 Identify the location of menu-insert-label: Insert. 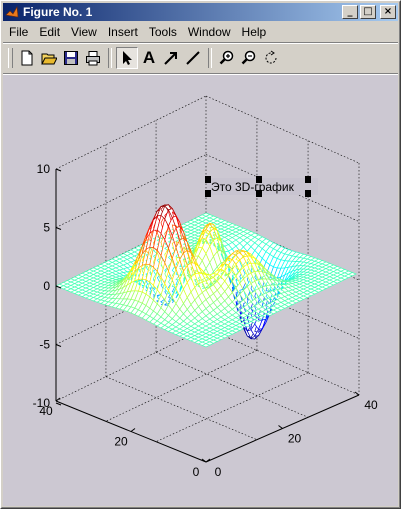
(122, 32).